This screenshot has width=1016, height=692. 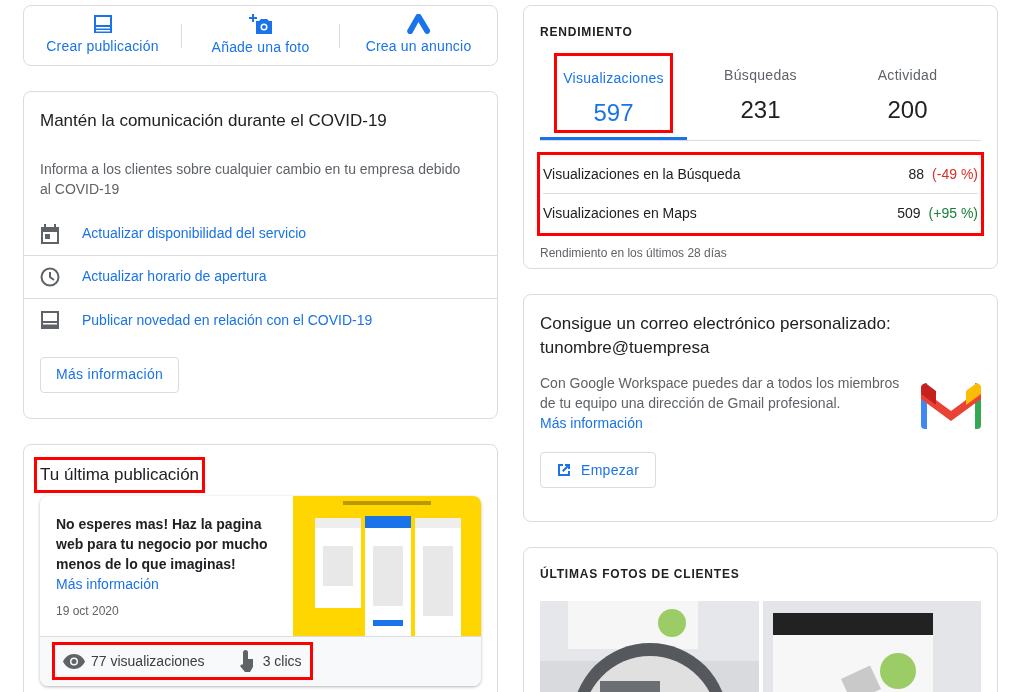 I want to click on metric-label: Visualizaciones en Maps, so click(x=620, y=213).